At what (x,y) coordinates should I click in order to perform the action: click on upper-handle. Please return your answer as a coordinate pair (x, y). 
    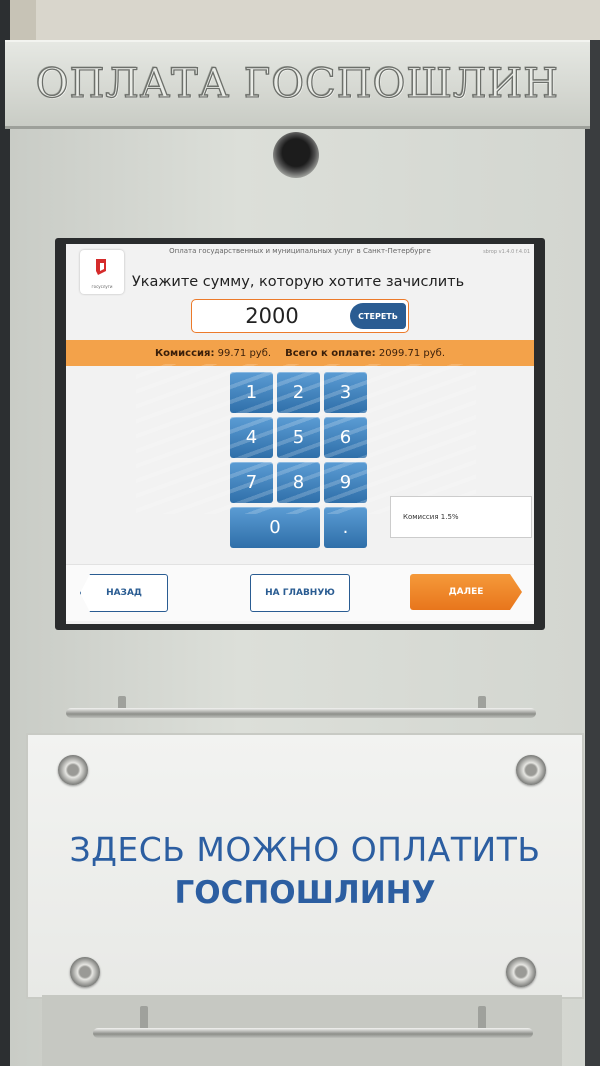
    Looking at the image, I should click on (301, 713).